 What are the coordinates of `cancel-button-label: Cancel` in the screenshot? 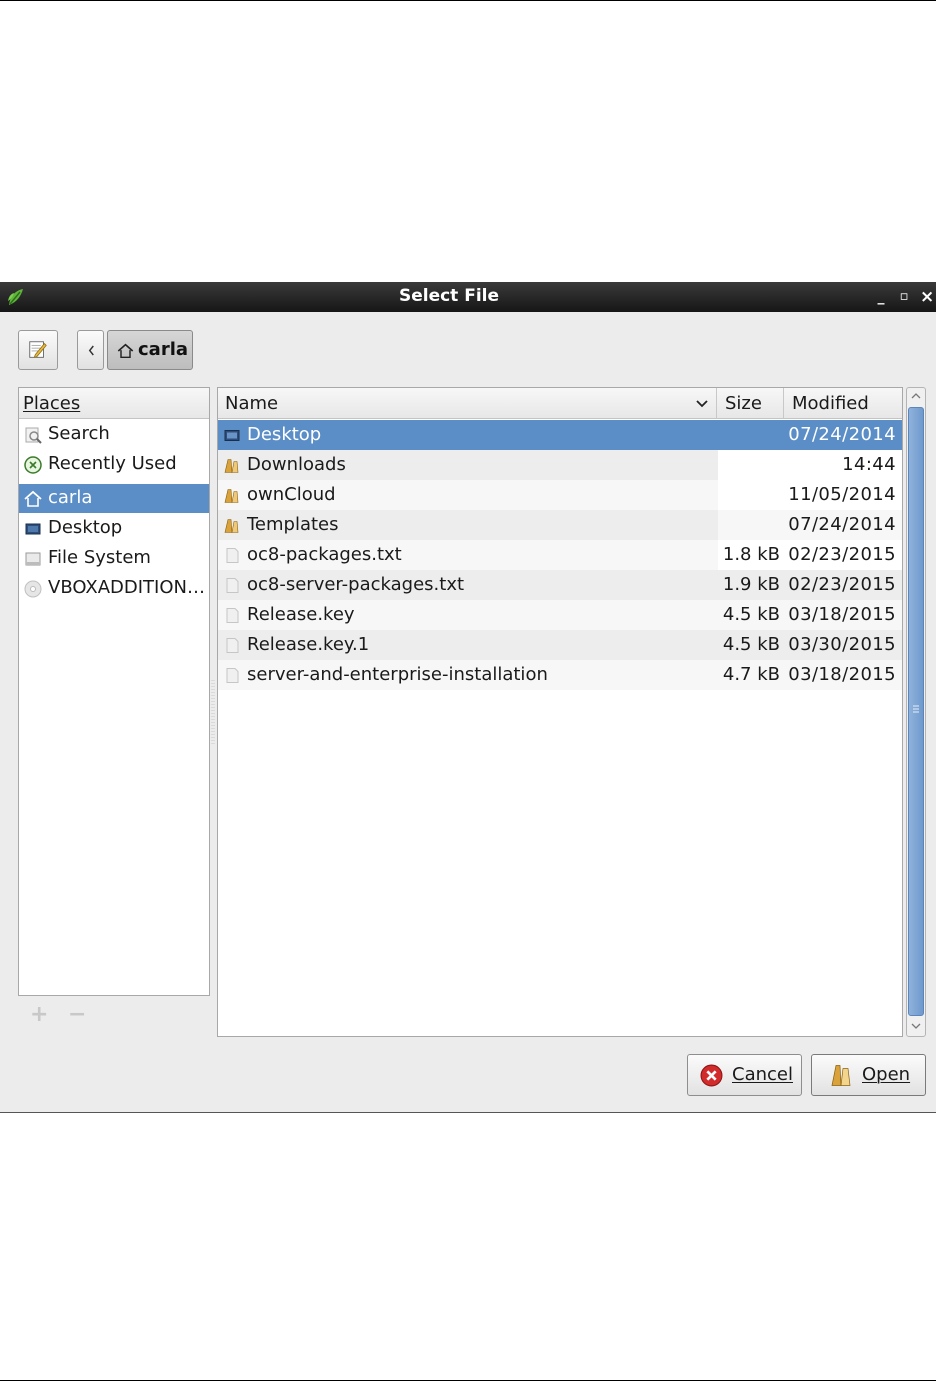 It's located at (762, 1074).